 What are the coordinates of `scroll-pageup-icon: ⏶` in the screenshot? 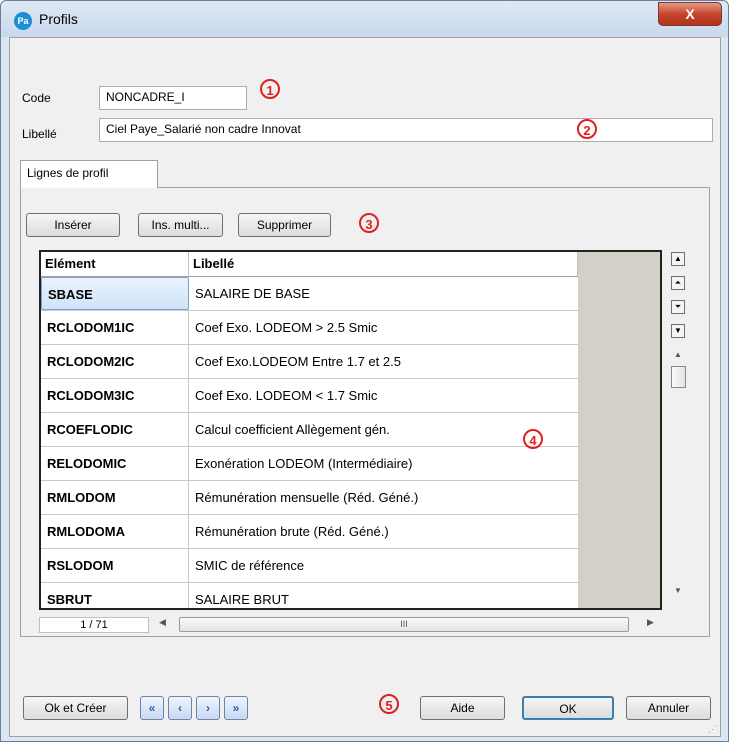 It's located at (678, 283).